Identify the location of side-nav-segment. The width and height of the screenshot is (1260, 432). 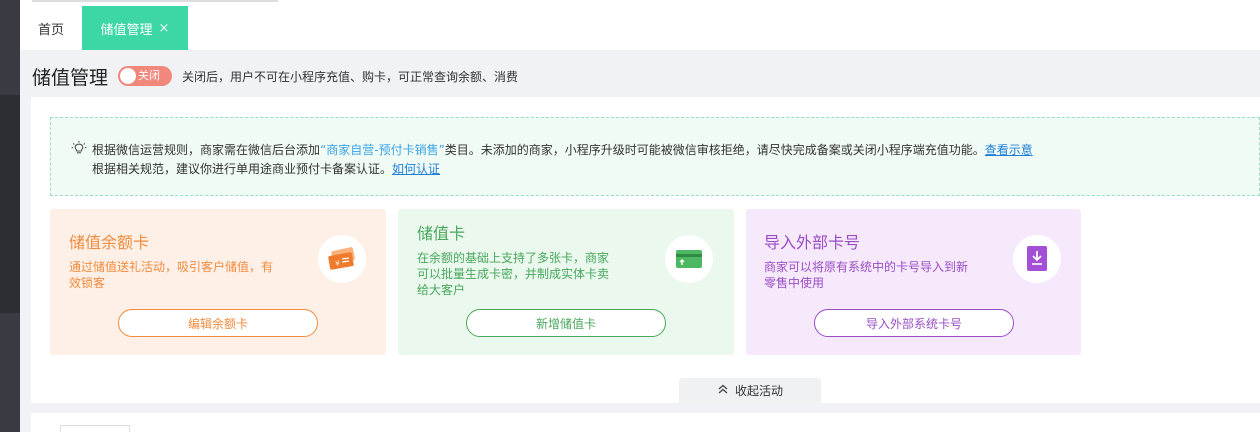
(10, 204).